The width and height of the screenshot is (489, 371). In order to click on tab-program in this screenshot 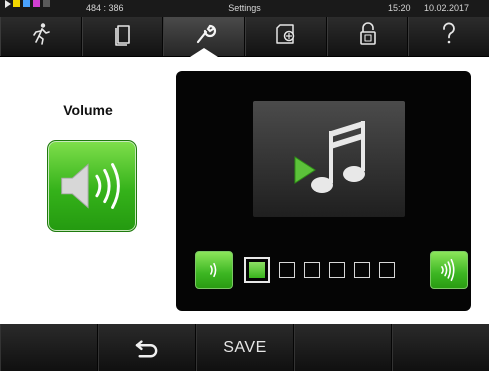, I will do `click(41, 36)`.